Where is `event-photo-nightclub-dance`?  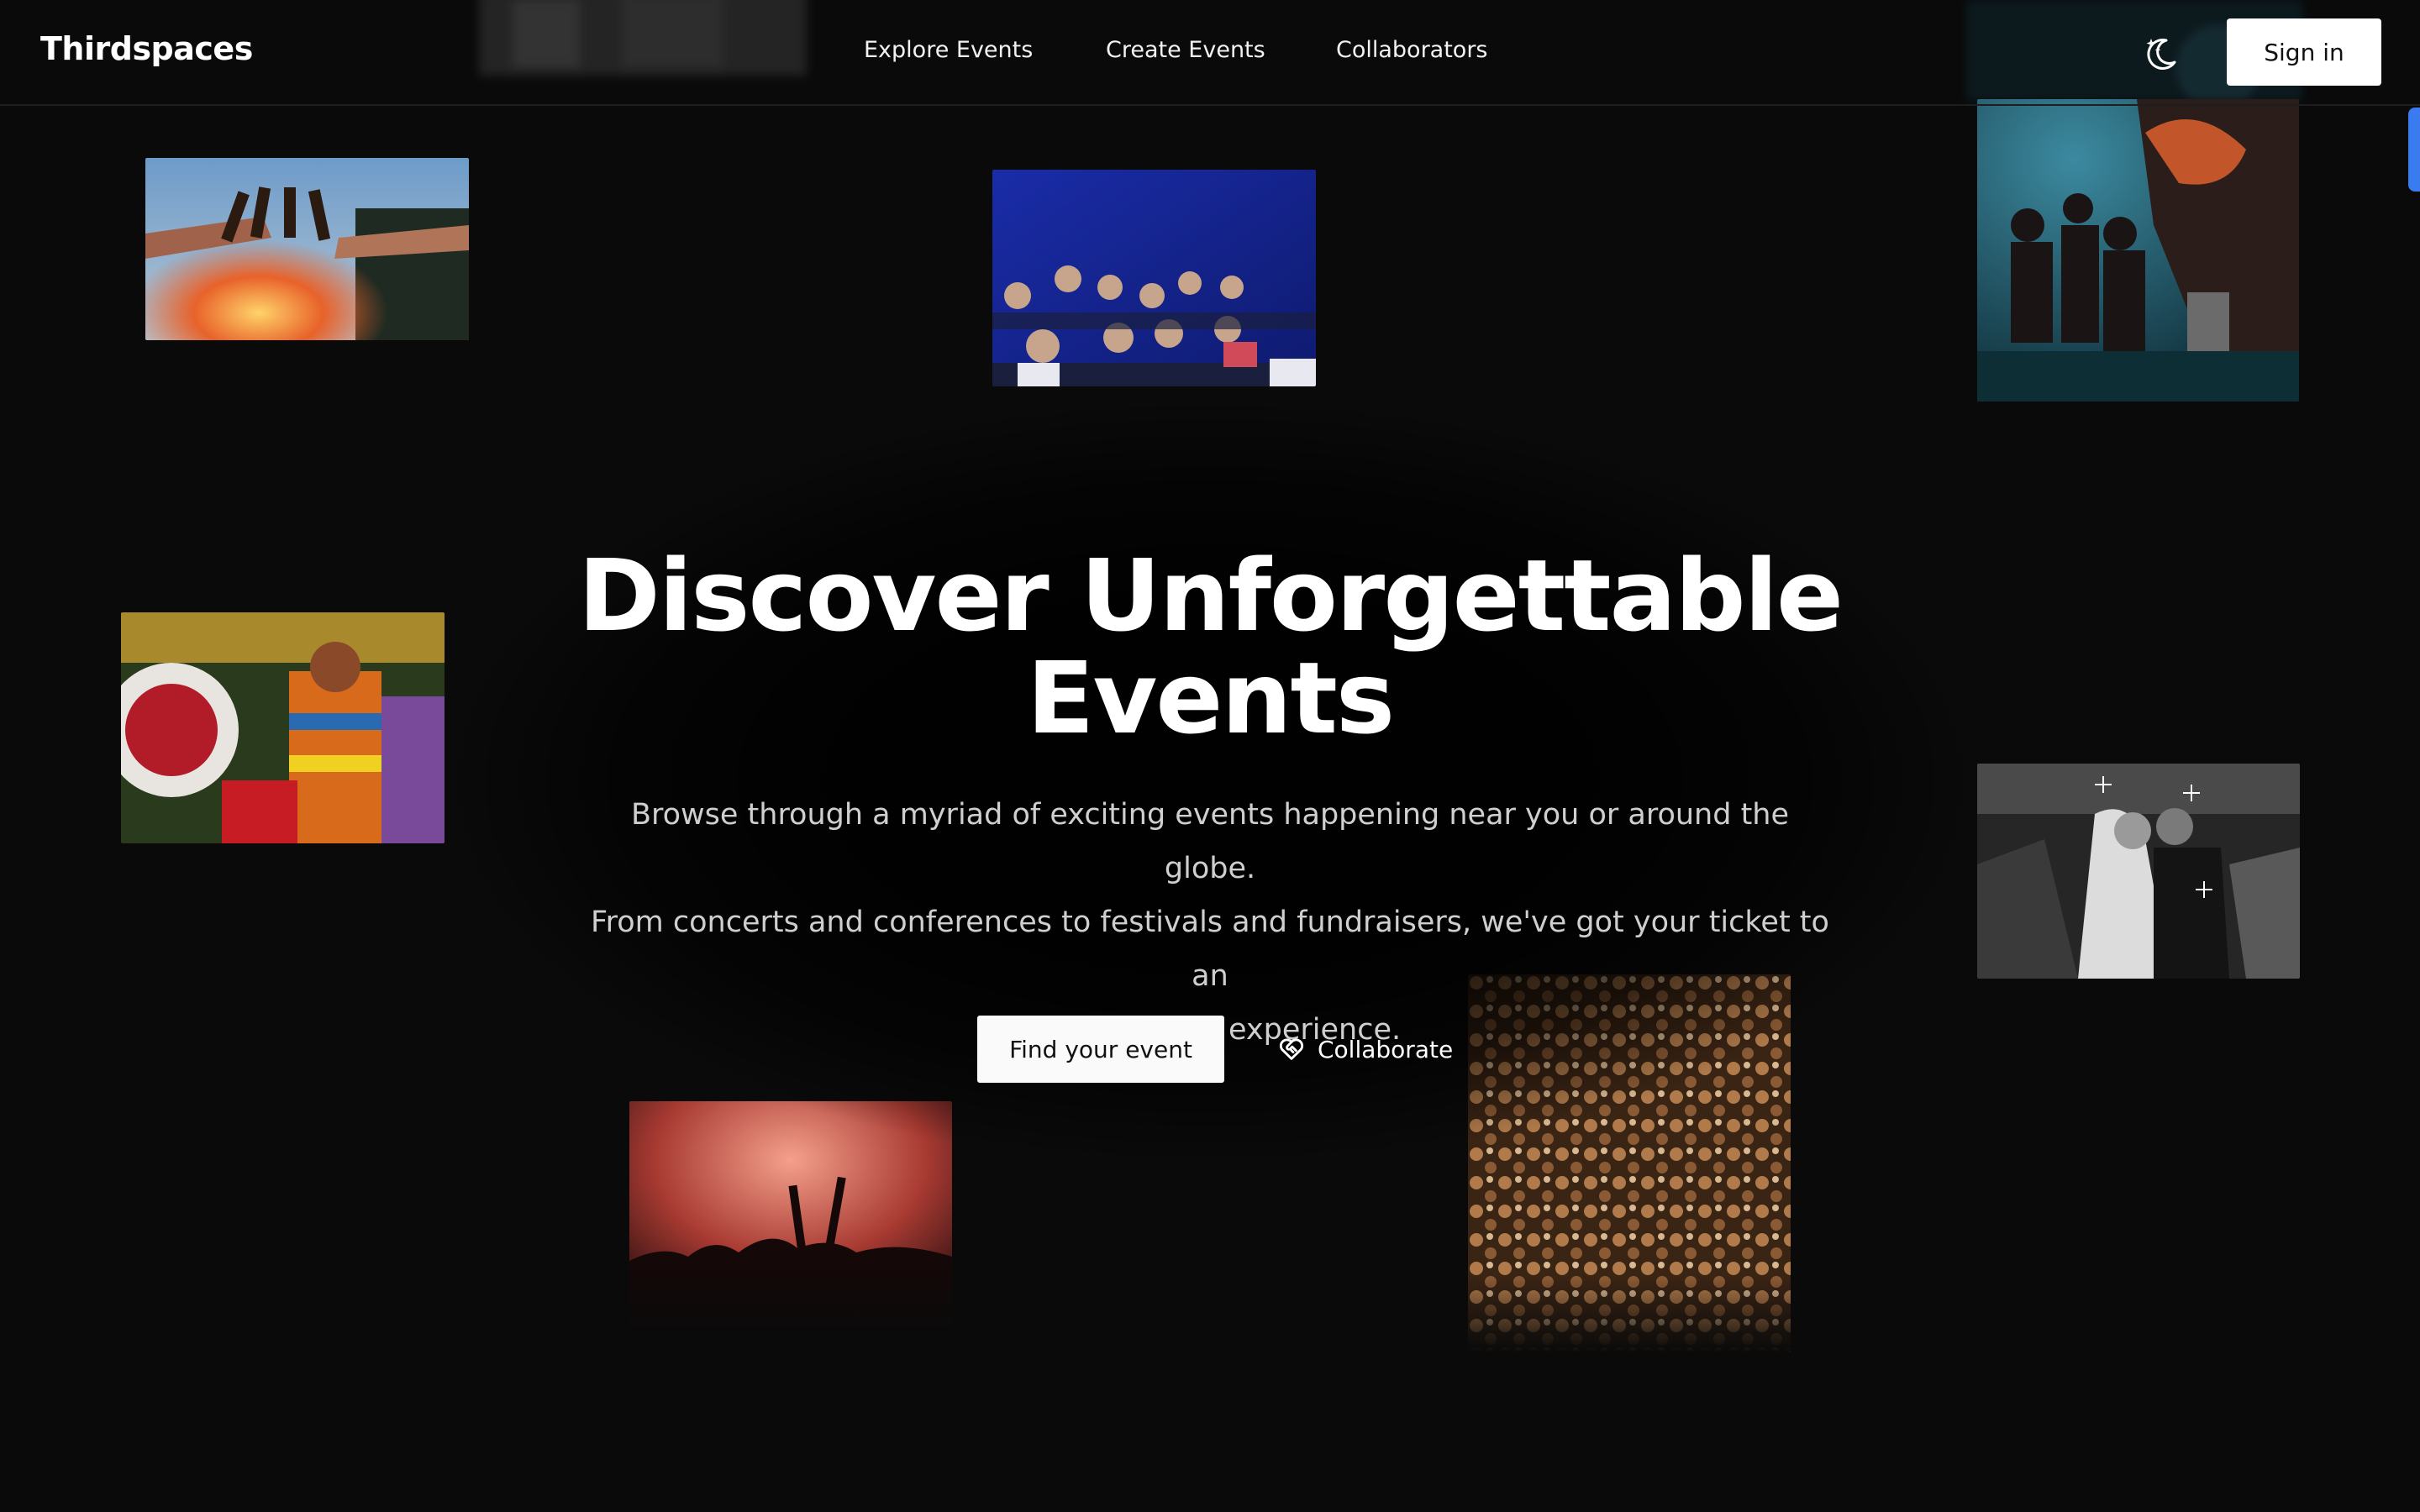 event-photo-nightclub-dance is located at coordinates (2138, 250).